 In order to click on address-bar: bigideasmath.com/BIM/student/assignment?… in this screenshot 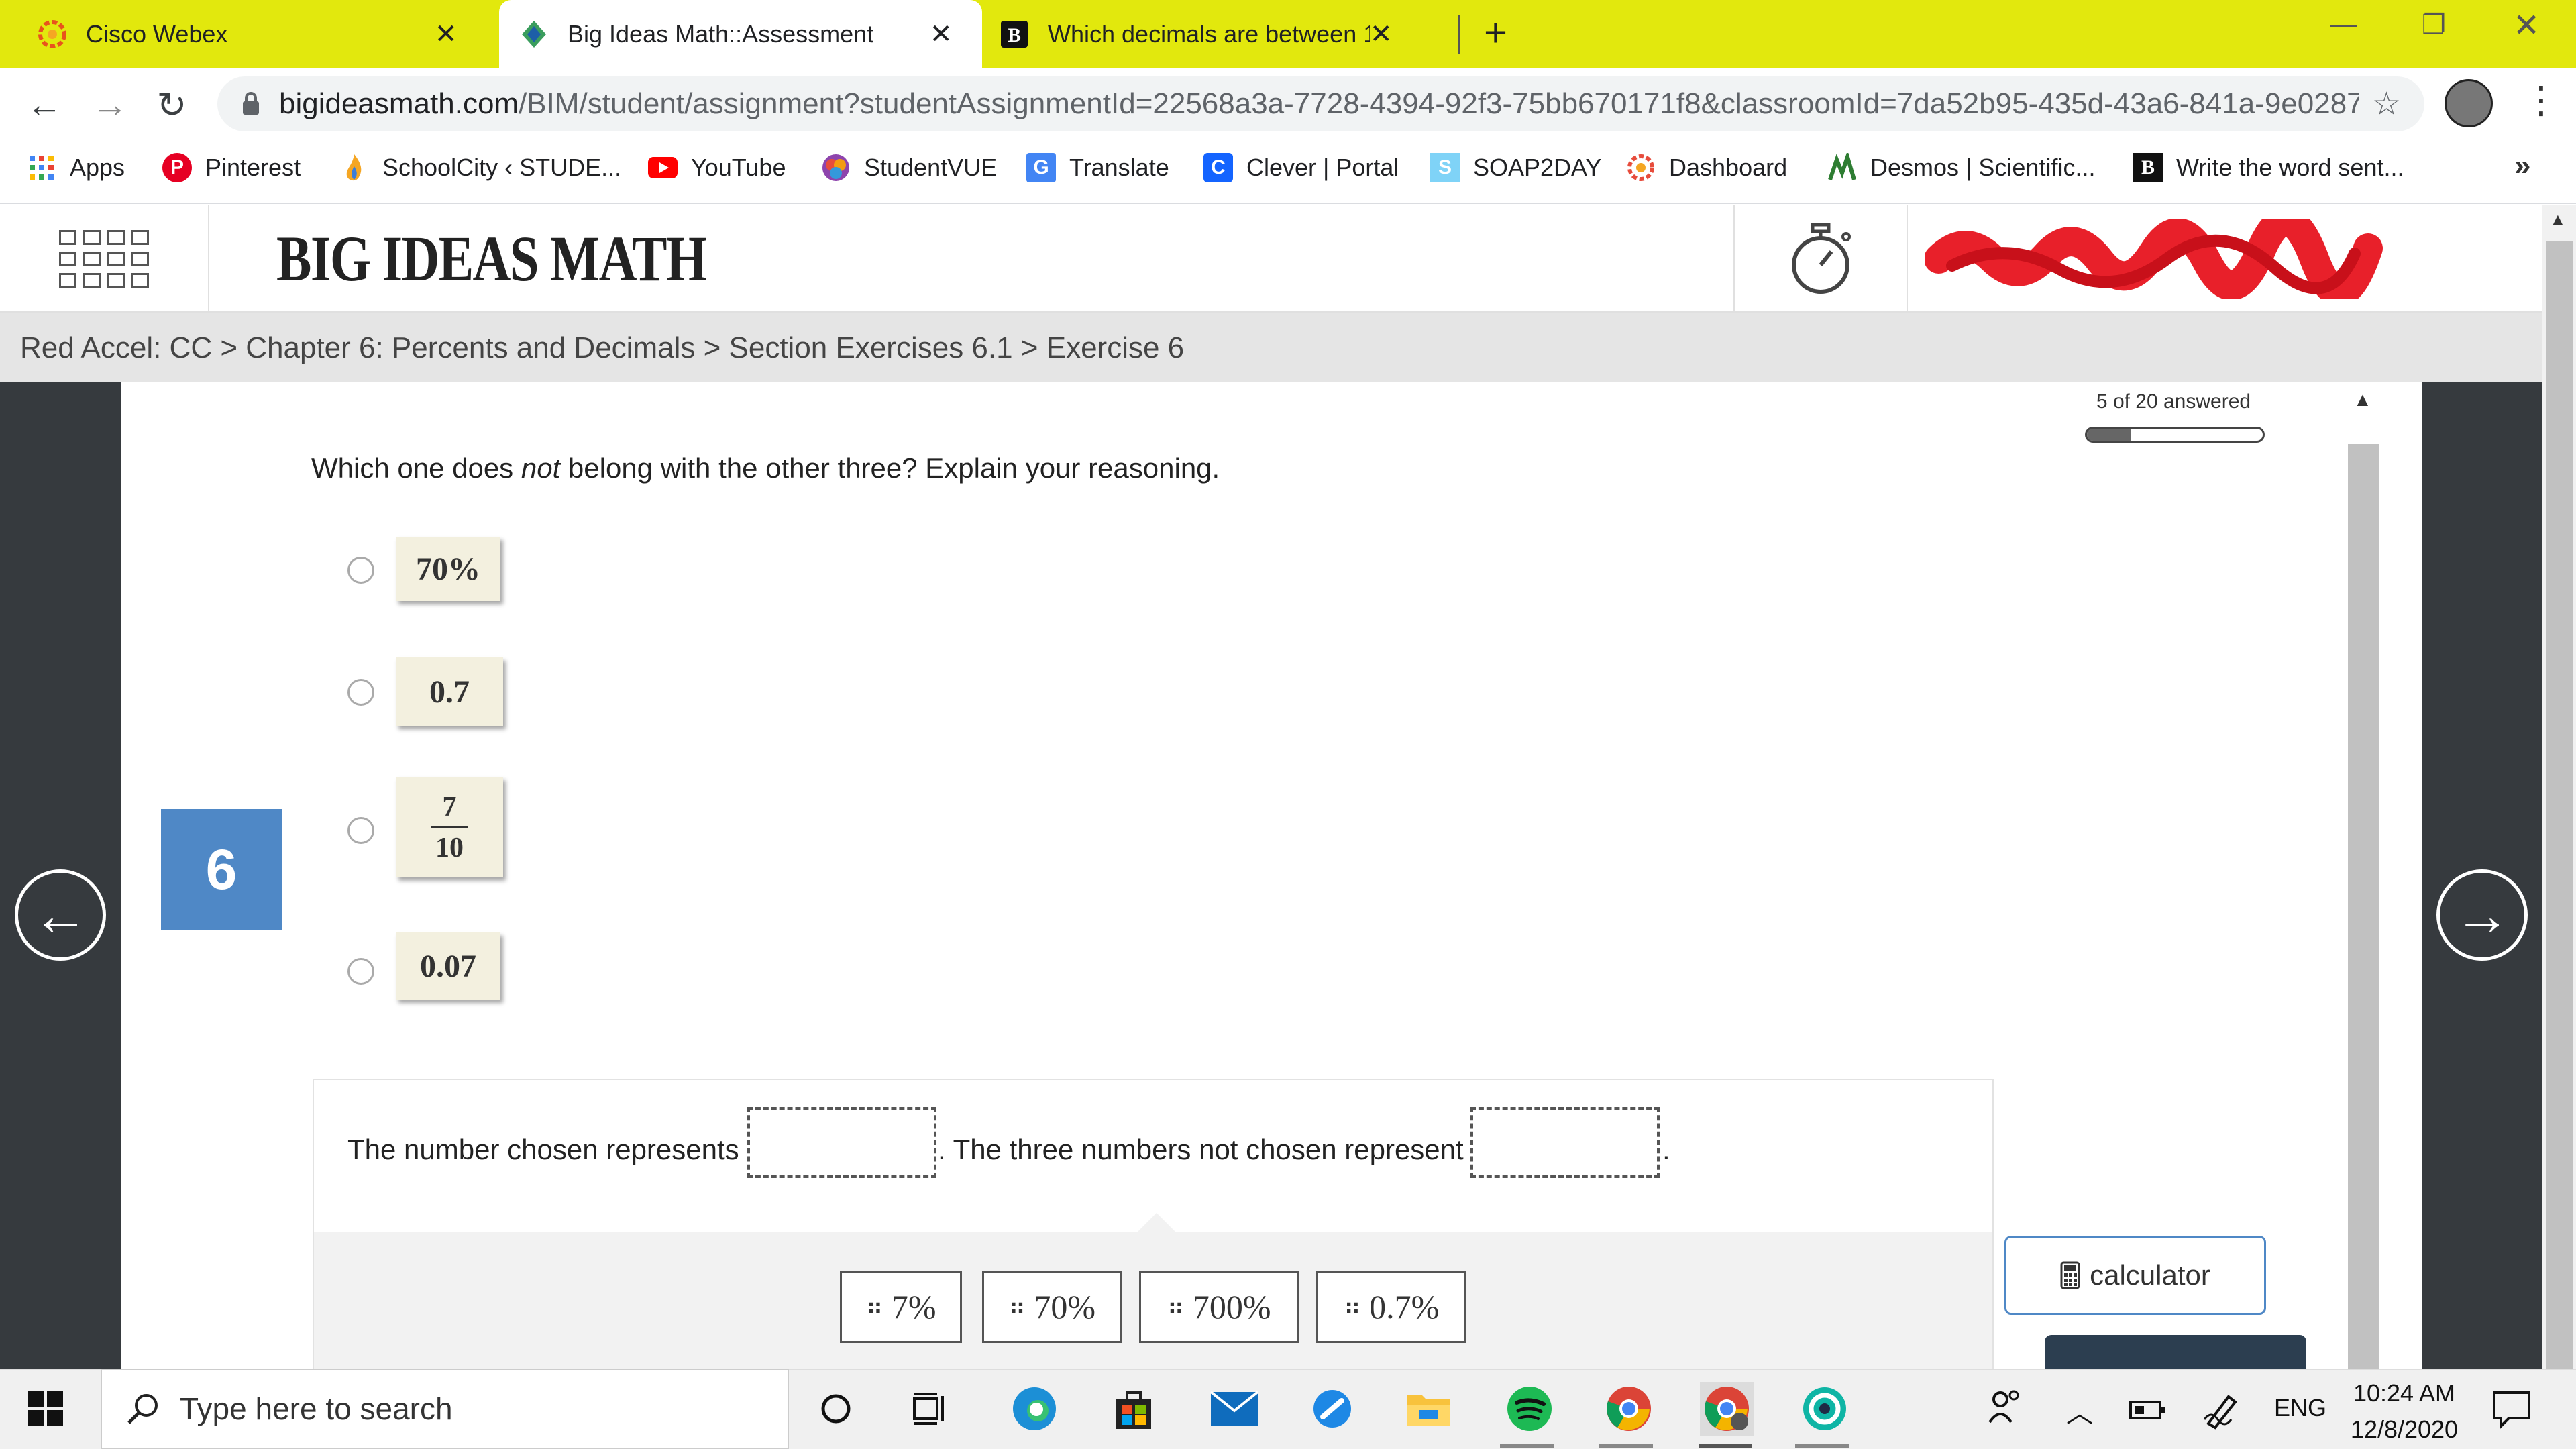, I will do `click(1320, 103)`.